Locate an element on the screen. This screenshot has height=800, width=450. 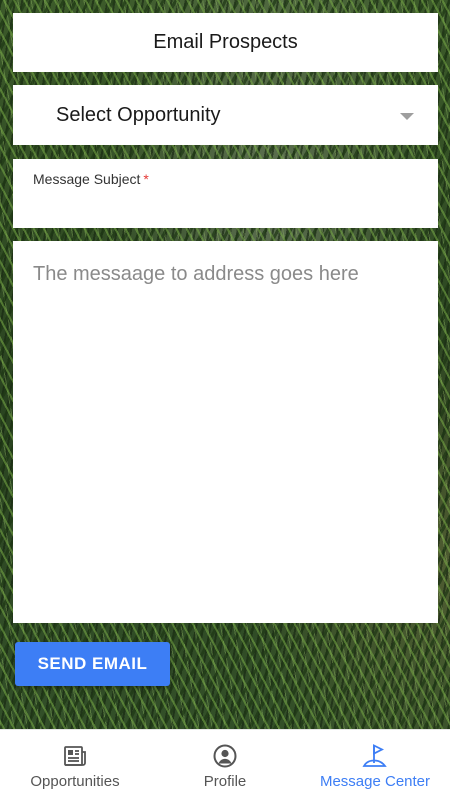
tab-opportunities-label: Opportunities is located at coordinates (75, 781).